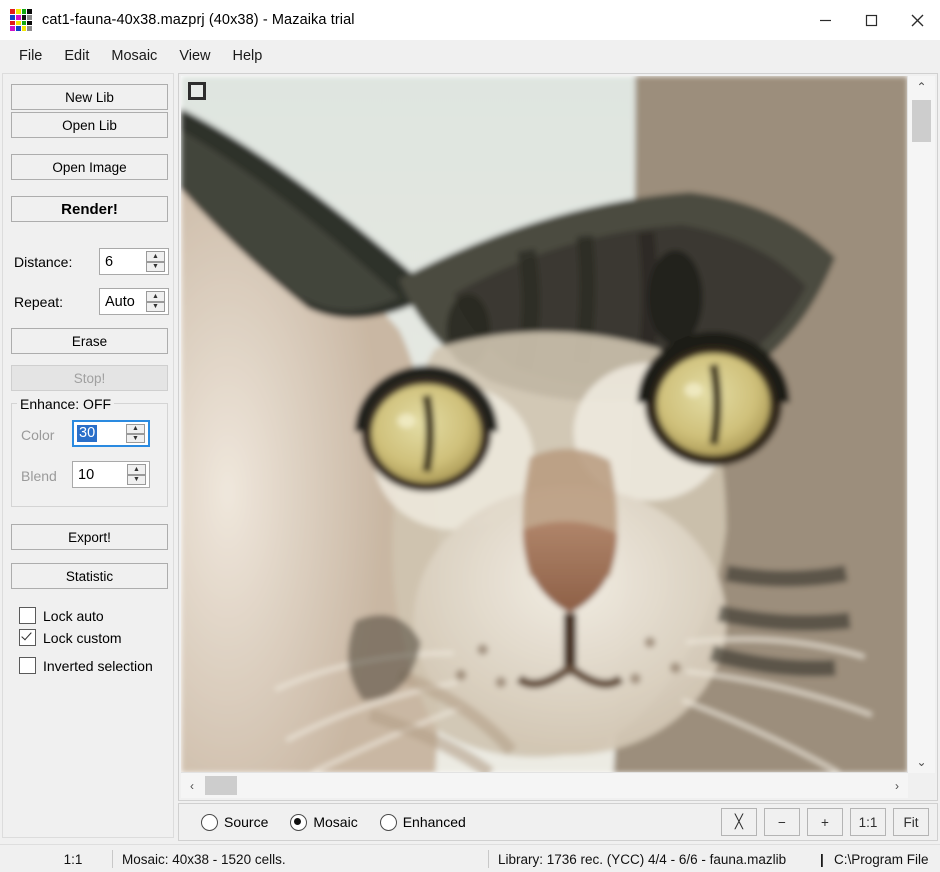  I want to click on menu-bar: File Edit Mosaic View Help, so click(470, 55).